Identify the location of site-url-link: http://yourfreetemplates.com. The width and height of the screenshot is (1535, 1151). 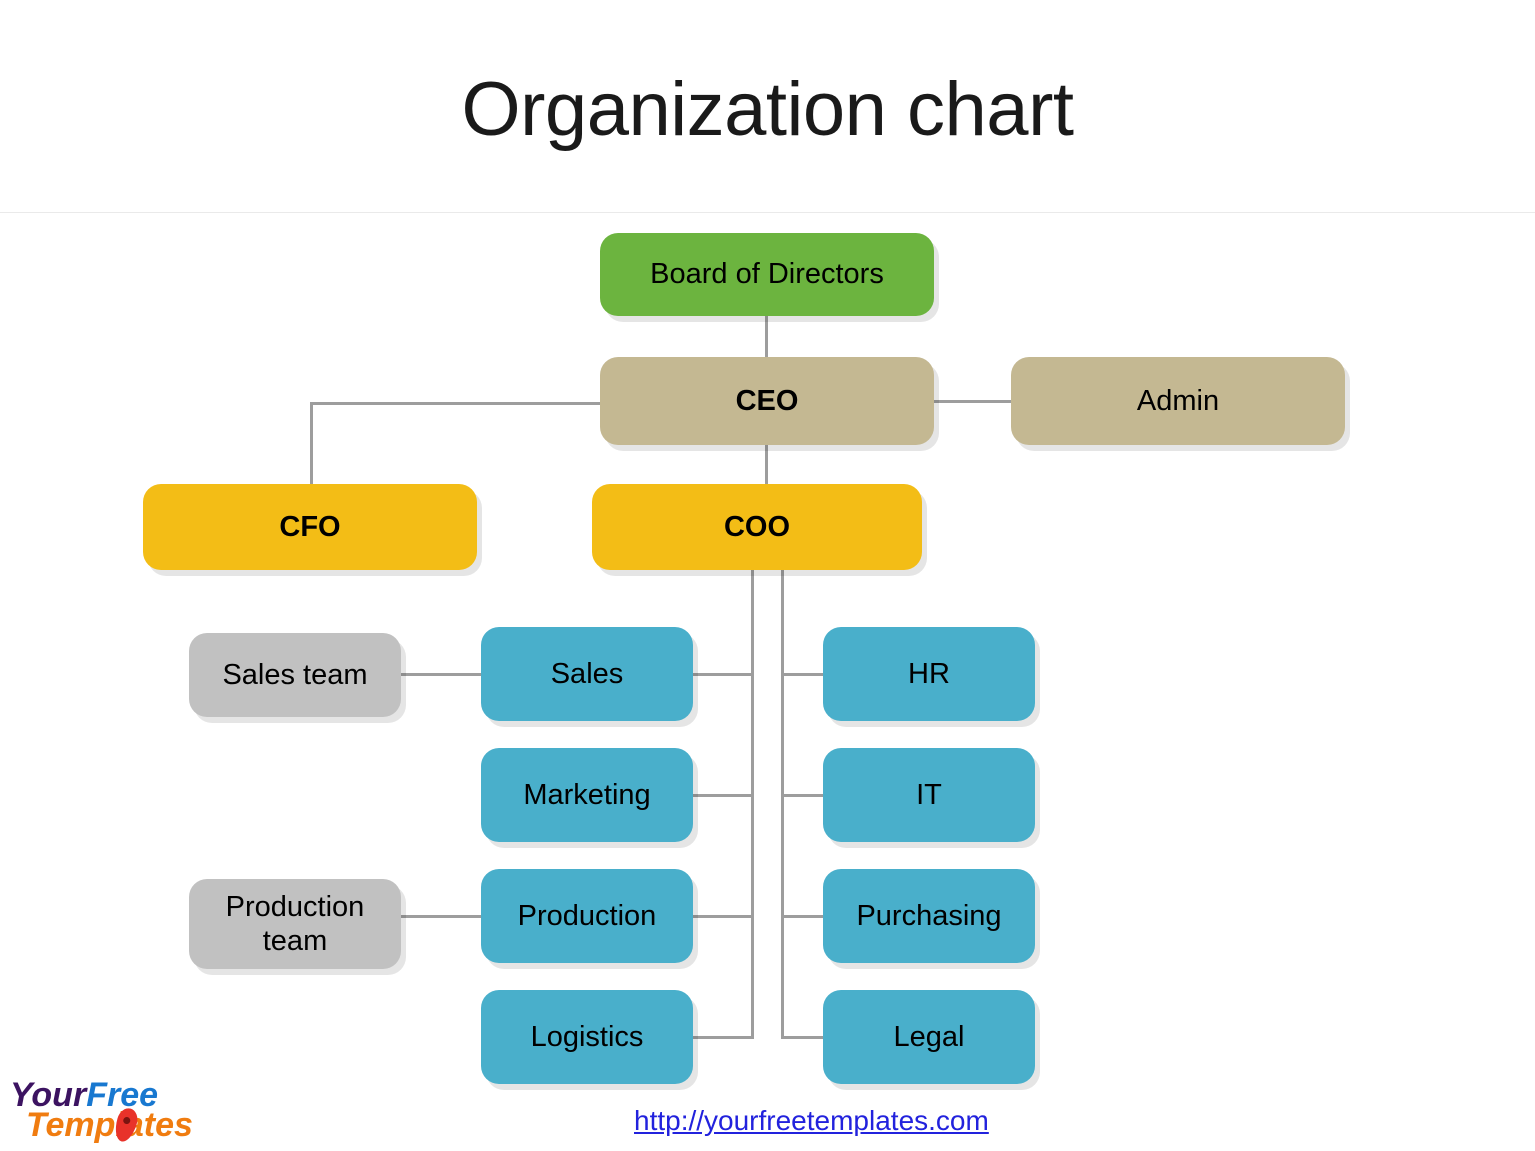
(811, 1121).